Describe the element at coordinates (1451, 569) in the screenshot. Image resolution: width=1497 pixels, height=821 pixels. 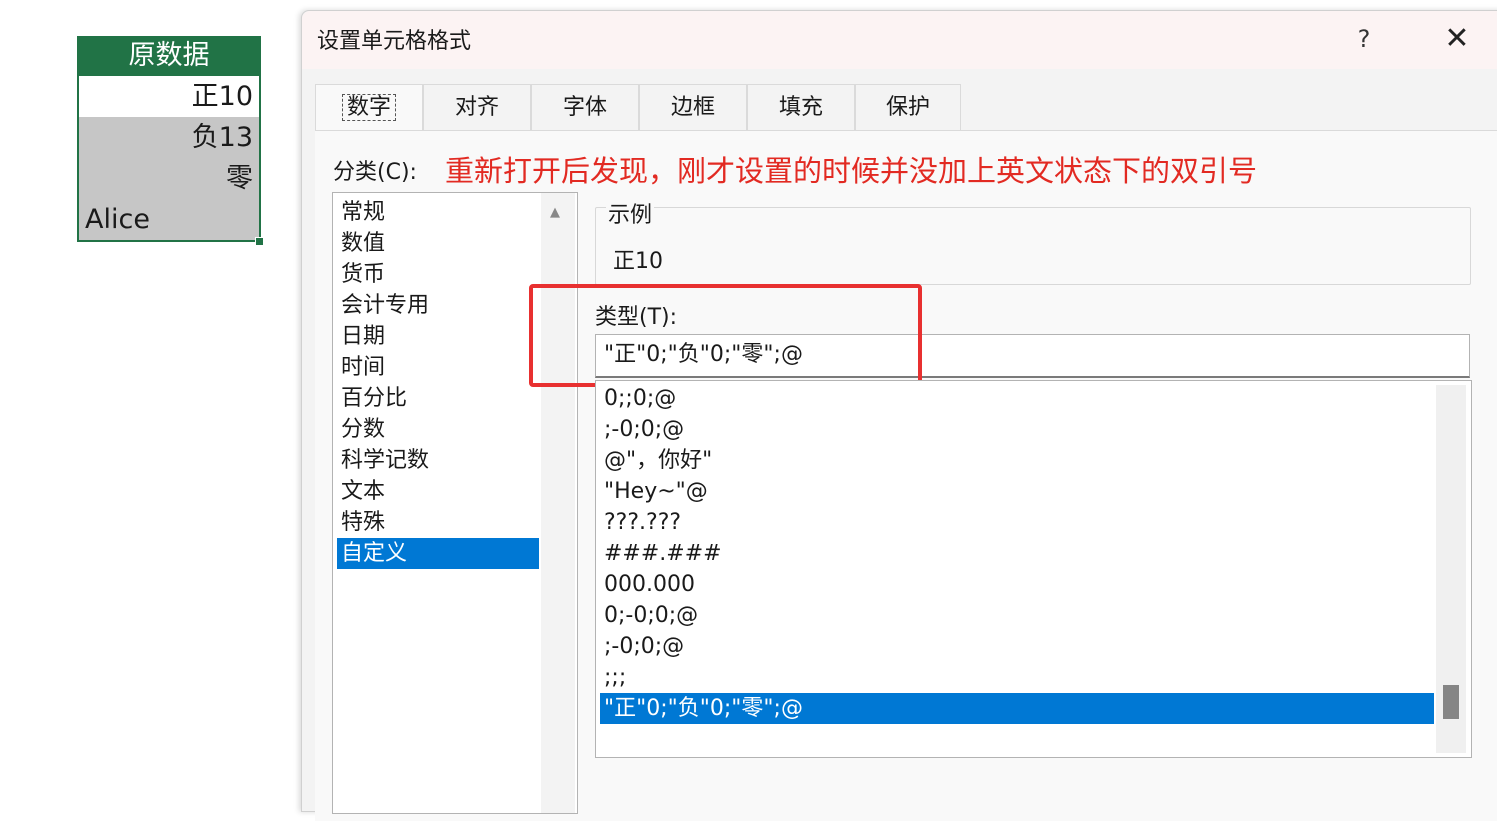
I see `format-scrollbar` at that location.